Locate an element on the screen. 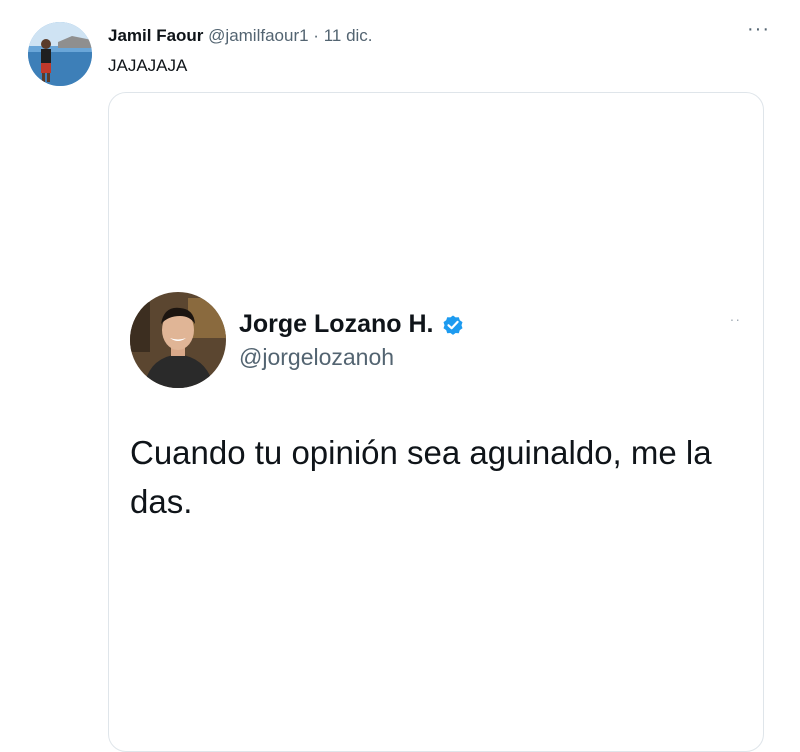  embedded-more-options-button: ·· is located at coordinates (735, 319).